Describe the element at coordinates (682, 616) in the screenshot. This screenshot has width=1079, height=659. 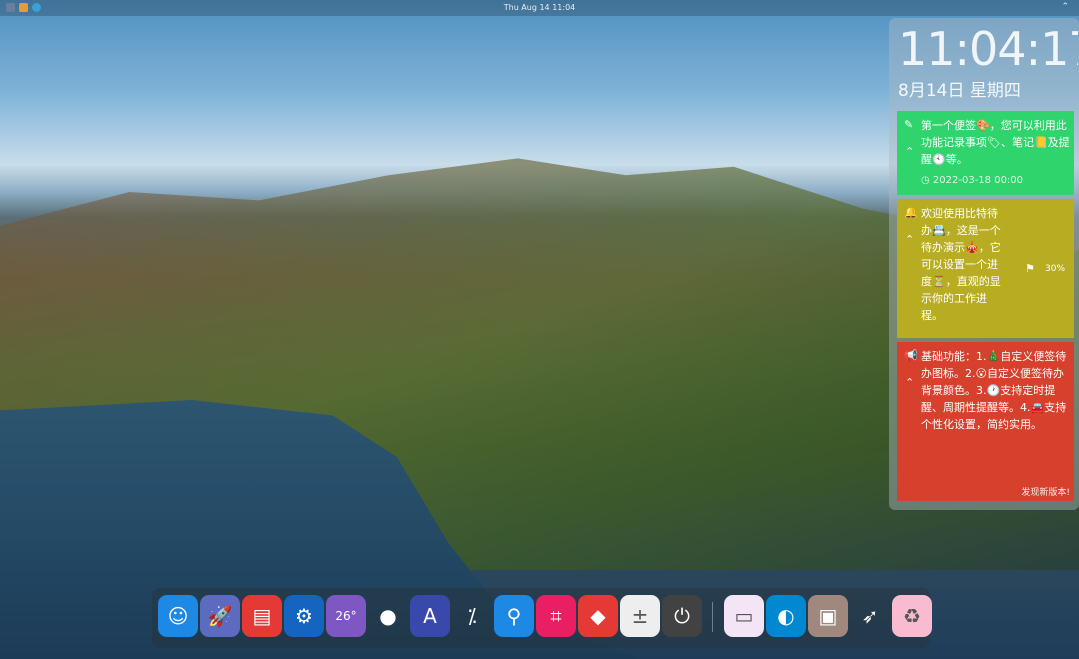
I see `power-icon: ⏻` at that location.